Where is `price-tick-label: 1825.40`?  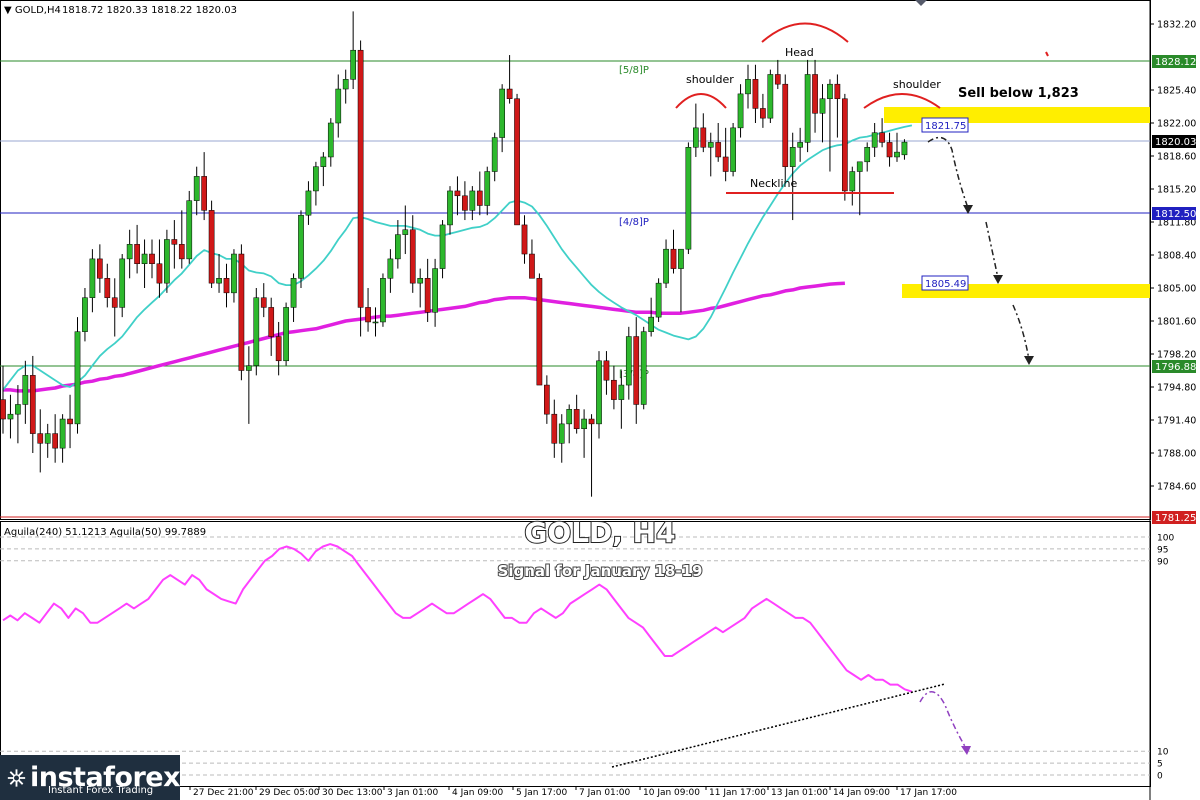
price-tick-label: 1825.40 is located at coordinates (1176, 91).